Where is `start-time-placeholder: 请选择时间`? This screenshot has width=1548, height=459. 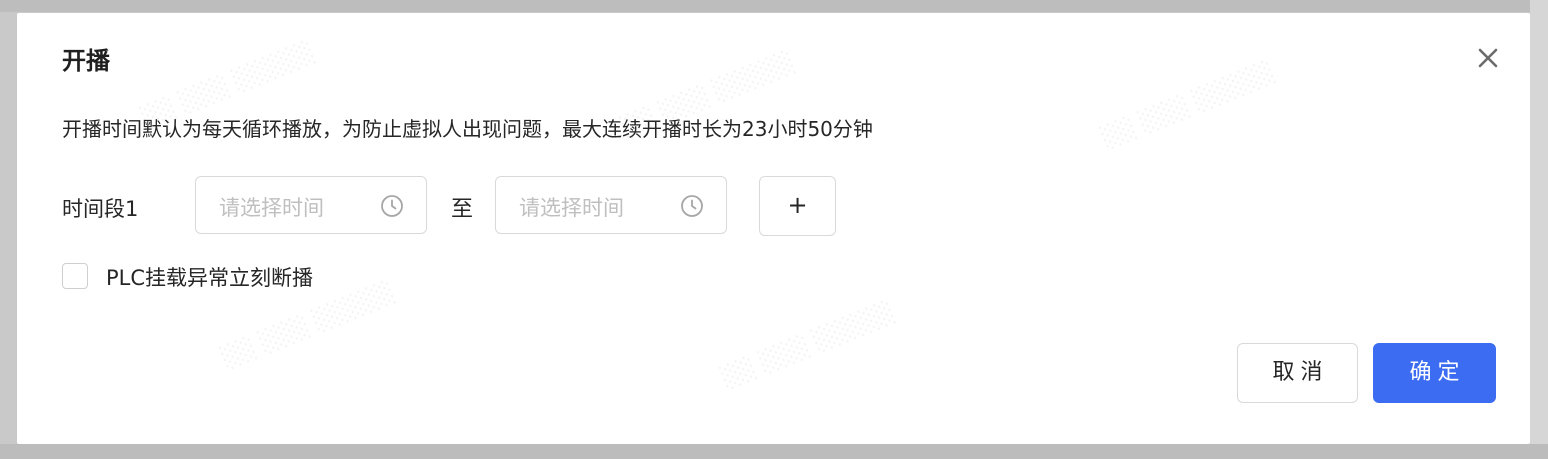
start-time-placeholder: 请选择时间 is located at coordinates (271, 208).